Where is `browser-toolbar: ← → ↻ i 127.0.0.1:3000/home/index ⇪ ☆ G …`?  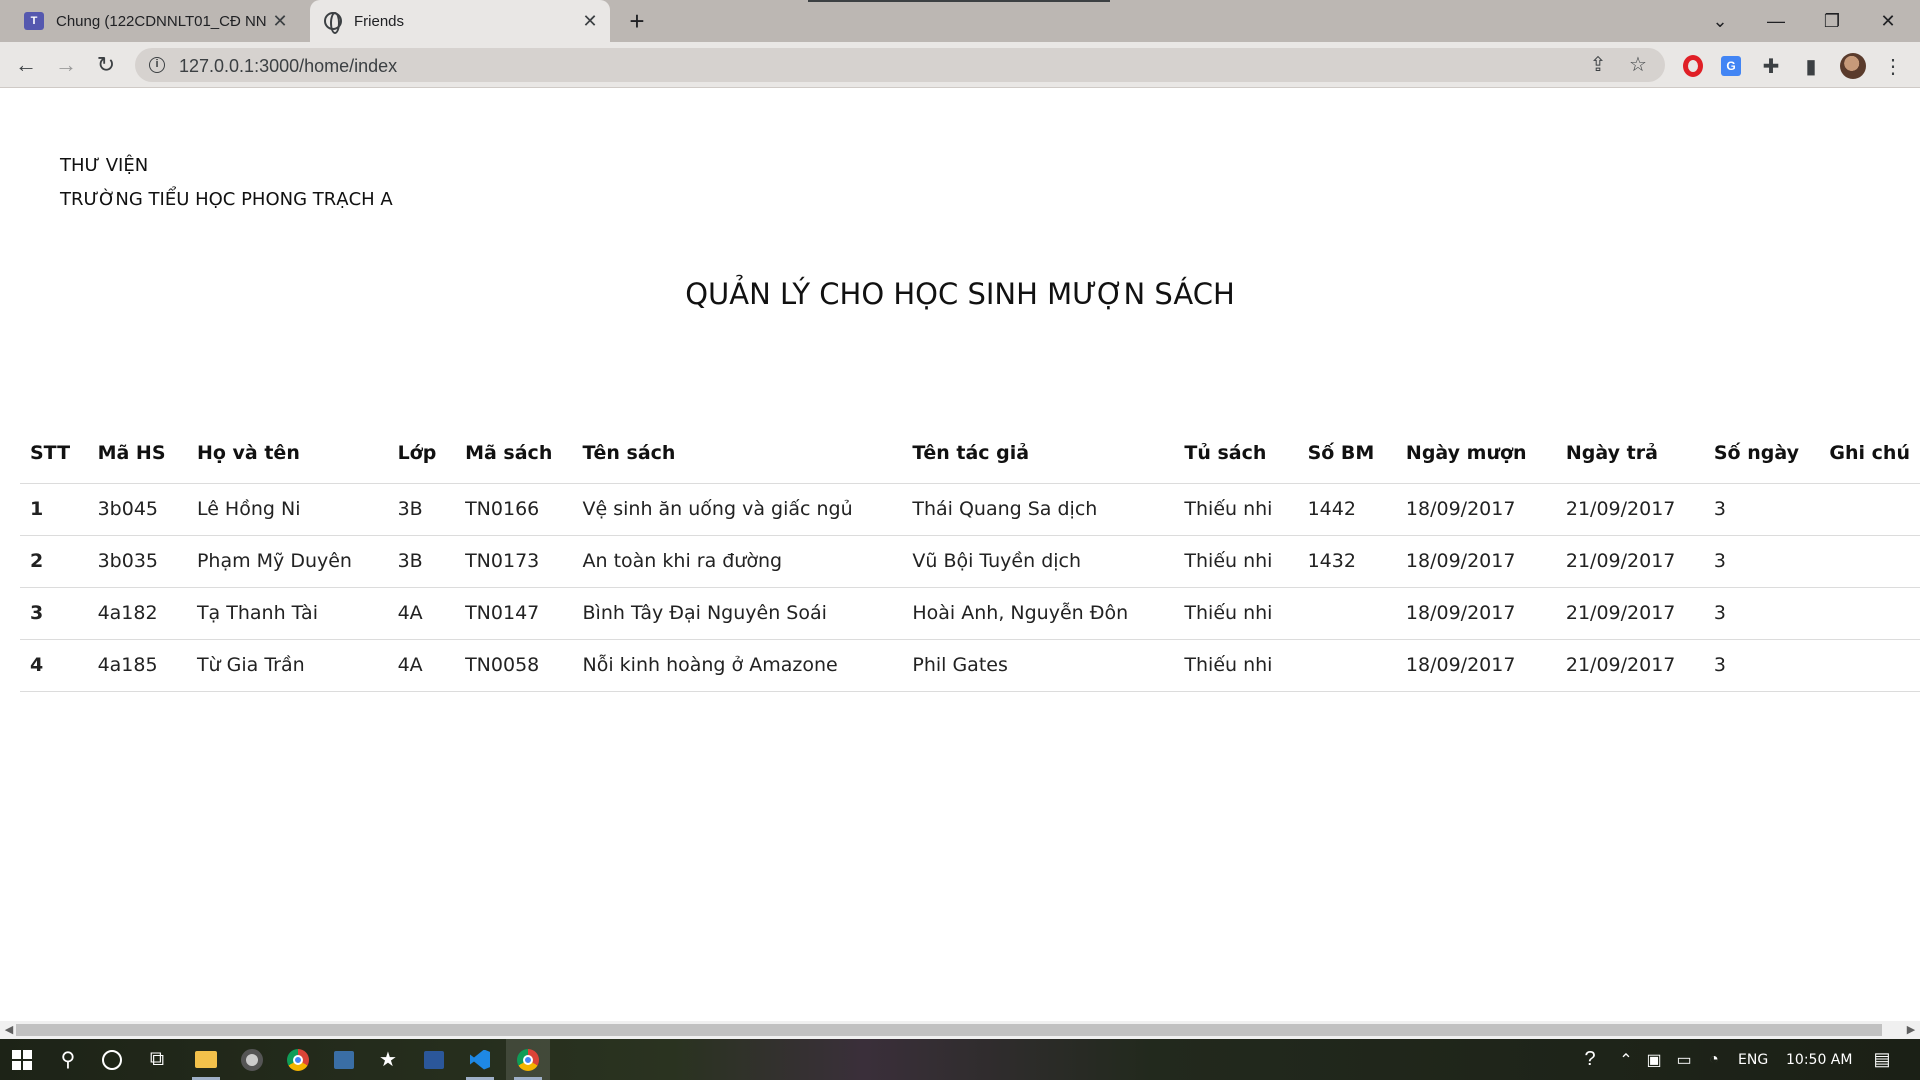
browser-toolbar: ← → ↻ i 127.0.0.1:3000/home/index ⇪ ☆ G … is located at coordinates (960, 65).